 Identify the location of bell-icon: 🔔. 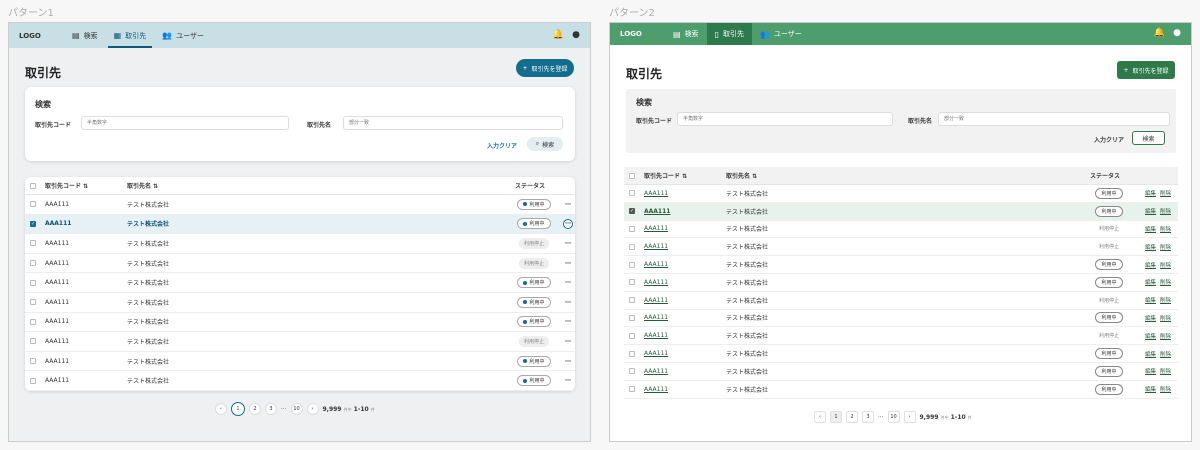
(558, 35).